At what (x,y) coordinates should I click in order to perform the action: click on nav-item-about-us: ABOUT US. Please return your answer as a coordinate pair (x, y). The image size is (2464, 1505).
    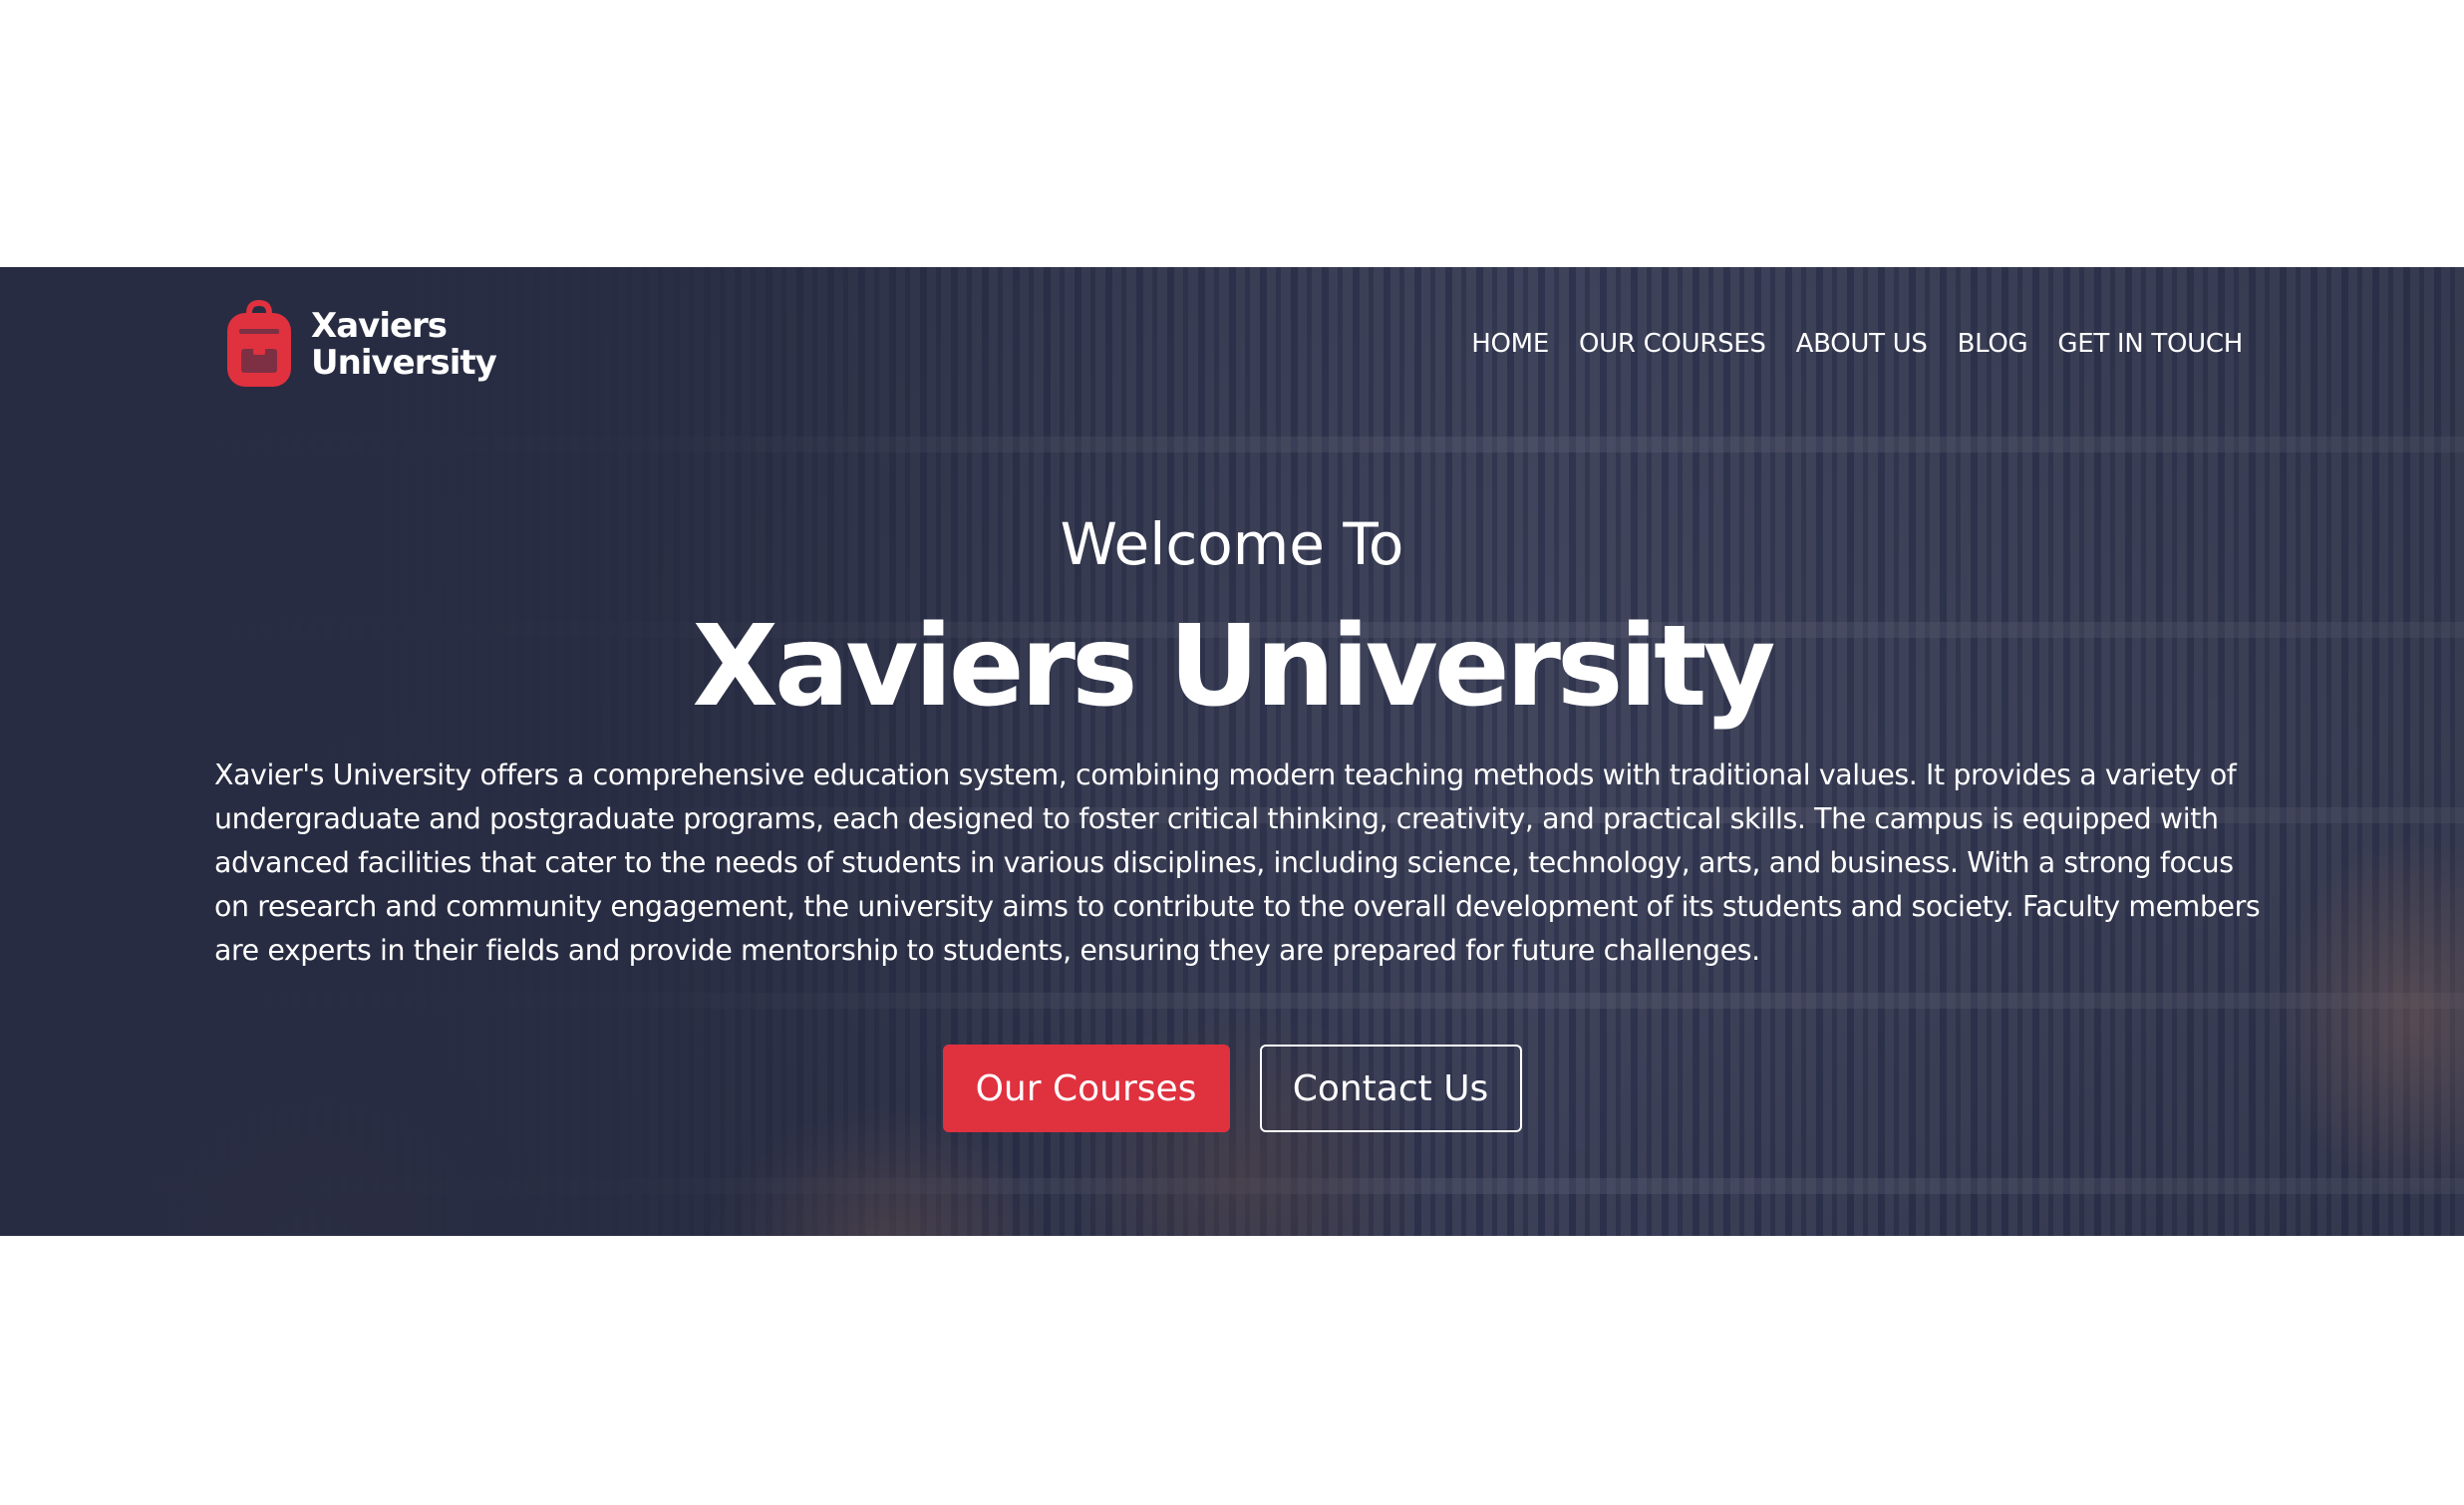
    Looking at the image, I should click on (1862, 344).